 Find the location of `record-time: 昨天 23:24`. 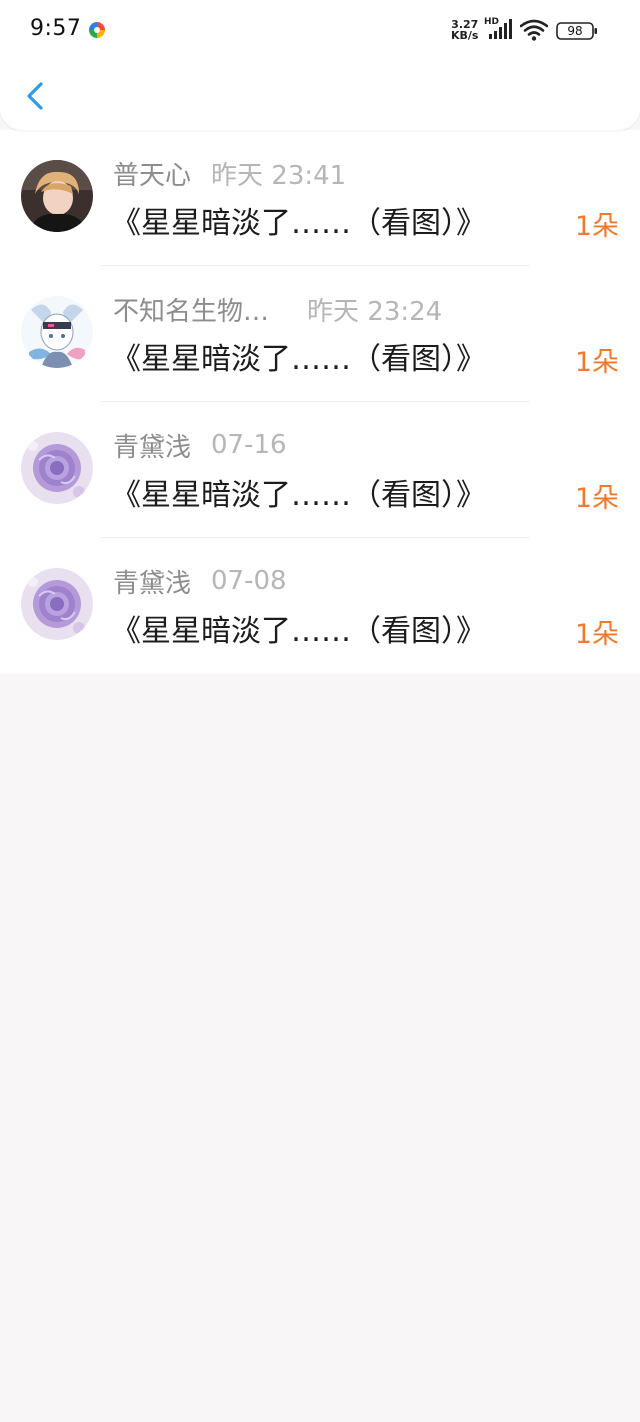

record-time: 昨天 23:24 is located at coordinates (375, 311).